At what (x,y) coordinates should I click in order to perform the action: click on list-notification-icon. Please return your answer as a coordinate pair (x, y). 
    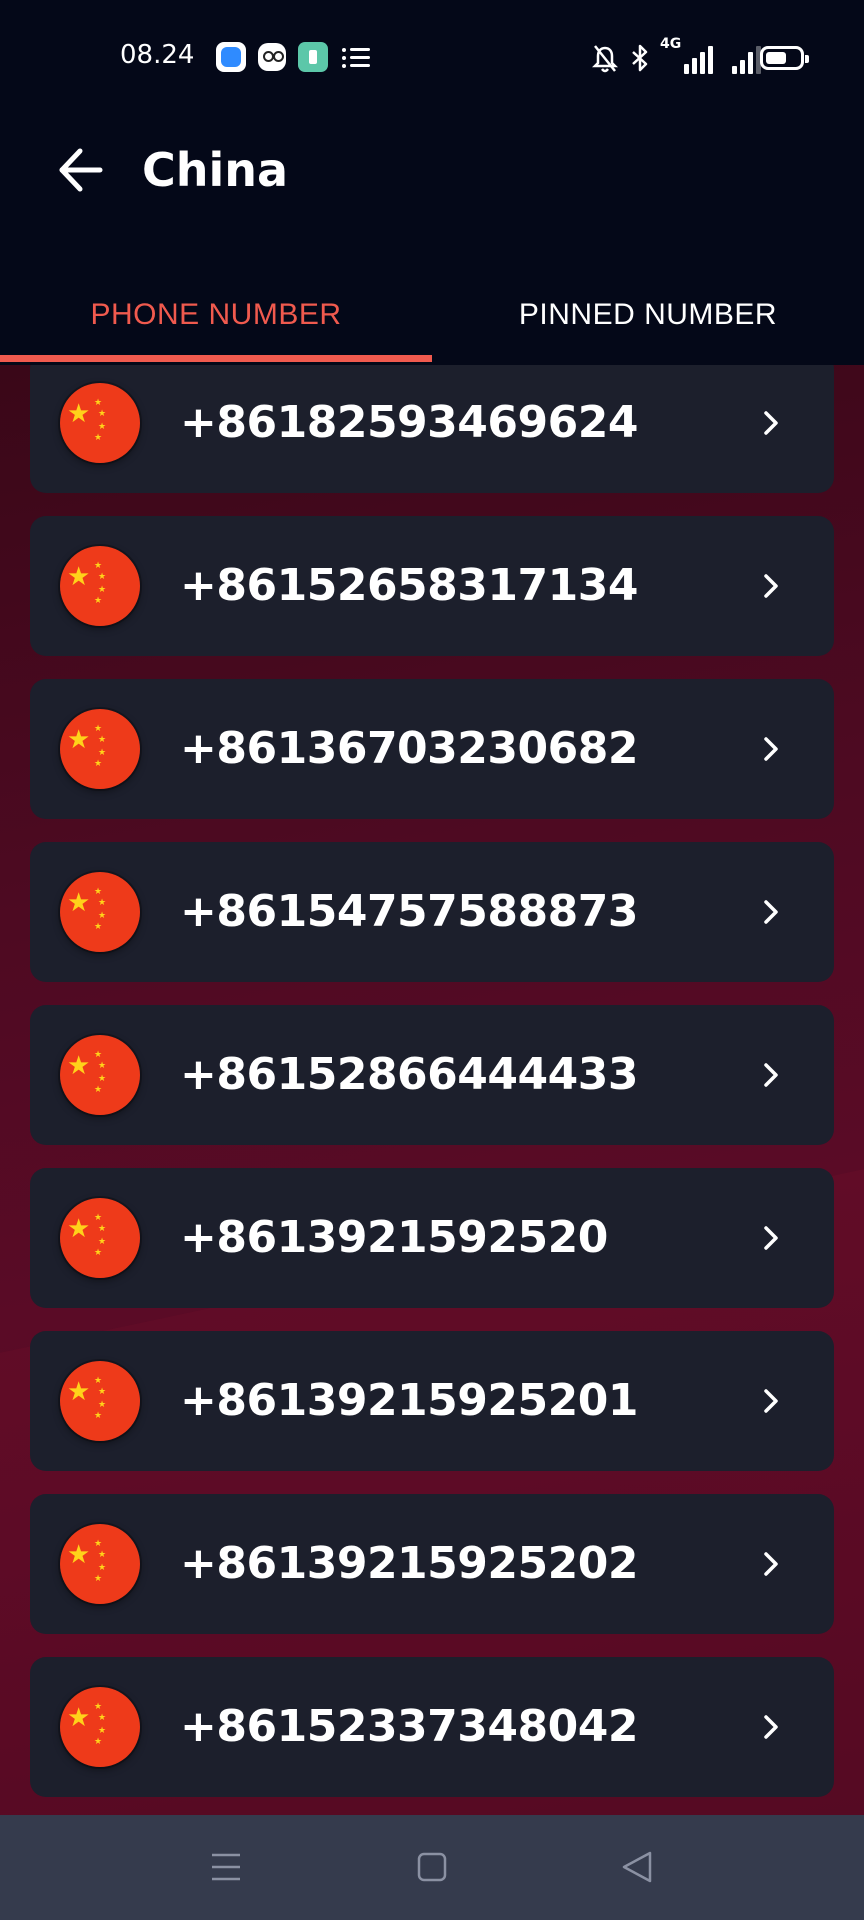
    Looking at the image, I should click on (356, 58).